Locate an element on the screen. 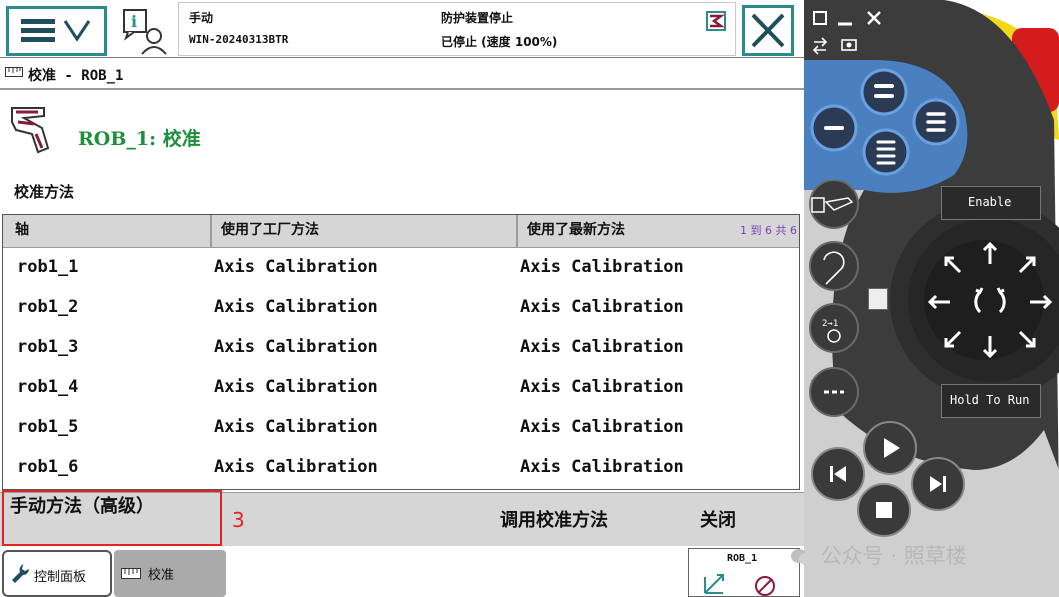  page-title: ROB_1: 校准 is located at coordinates (139, 139).